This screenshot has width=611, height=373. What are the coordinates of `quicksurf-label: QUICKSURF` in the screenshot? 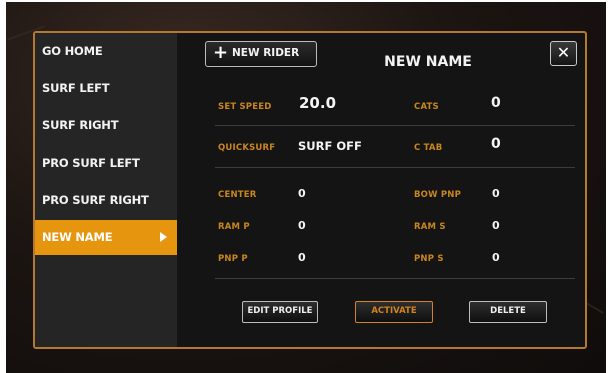 It's located at (247, 148).